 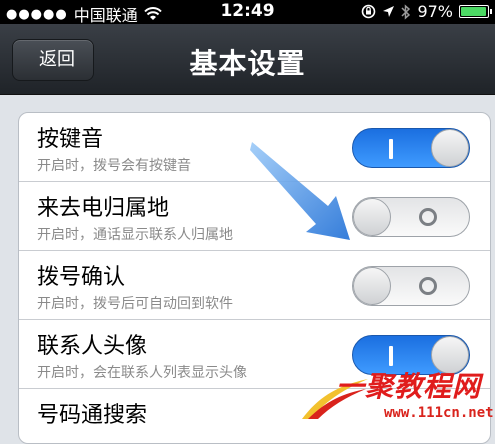 What do you see at coordinates (142, 373) in the screenshot?
I see `setting-description: 开启时，会在联系人列表显示头像` at bounding box center [142, 373].